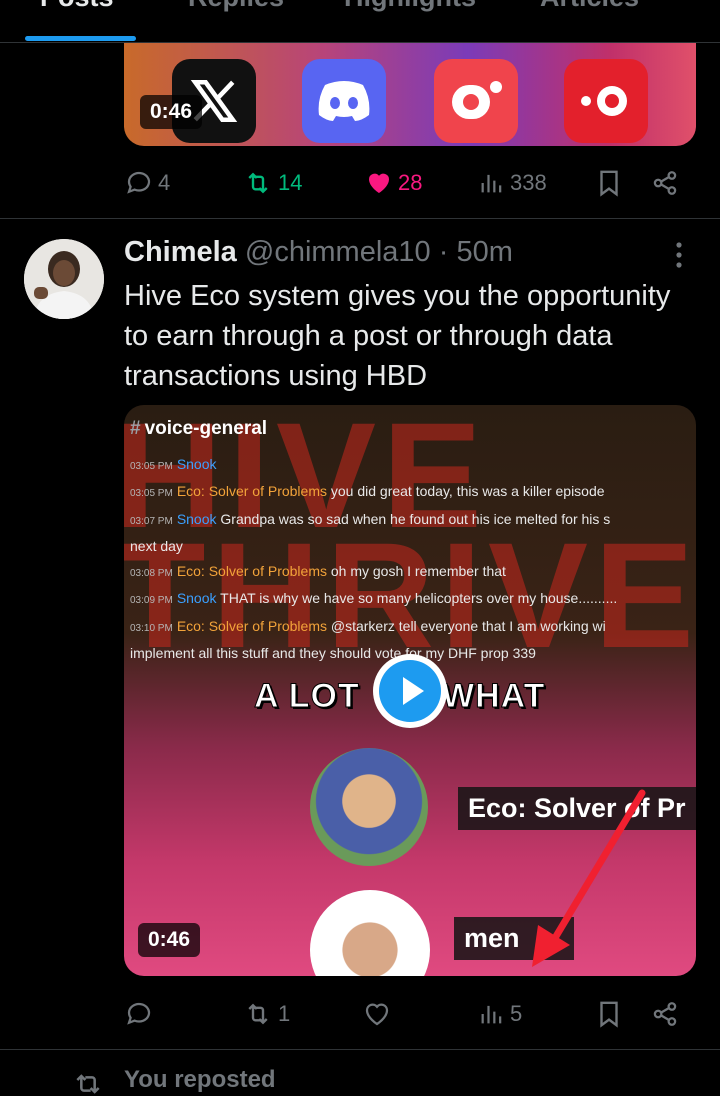 The height and width of the screenshot is (1096, 720). I want to click on vertical-ellipsis-icon, so click(679, 255).